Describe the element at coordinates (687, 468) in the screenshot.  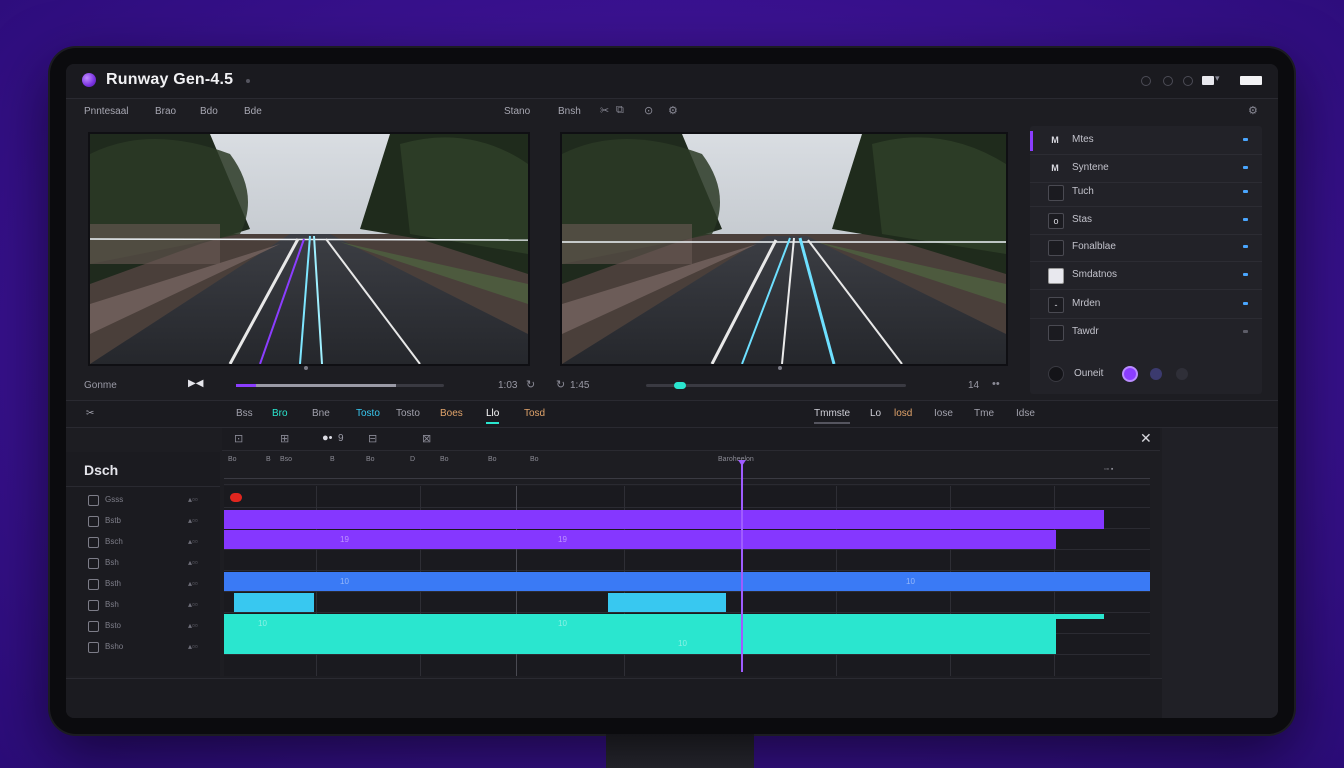
I see `time-ruler: Bo B Bso B Bo D Bo Bo Bo Baroheelon ▫▫ ▪` at that location.